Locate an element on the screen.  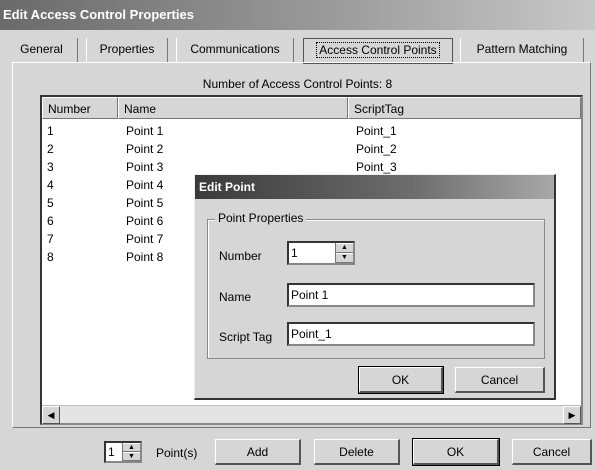
number-value: 1 is located at coordinates (294, 253).